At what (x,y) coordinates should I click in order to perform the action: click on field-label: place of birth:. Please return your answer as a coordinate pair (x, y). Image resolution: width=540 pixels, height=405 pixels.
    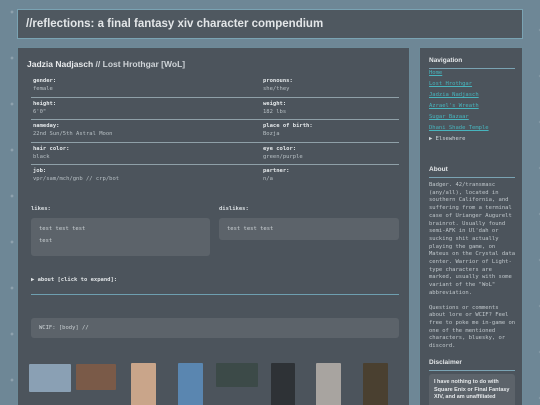
    Looking at the image, I should click on (288, 126).